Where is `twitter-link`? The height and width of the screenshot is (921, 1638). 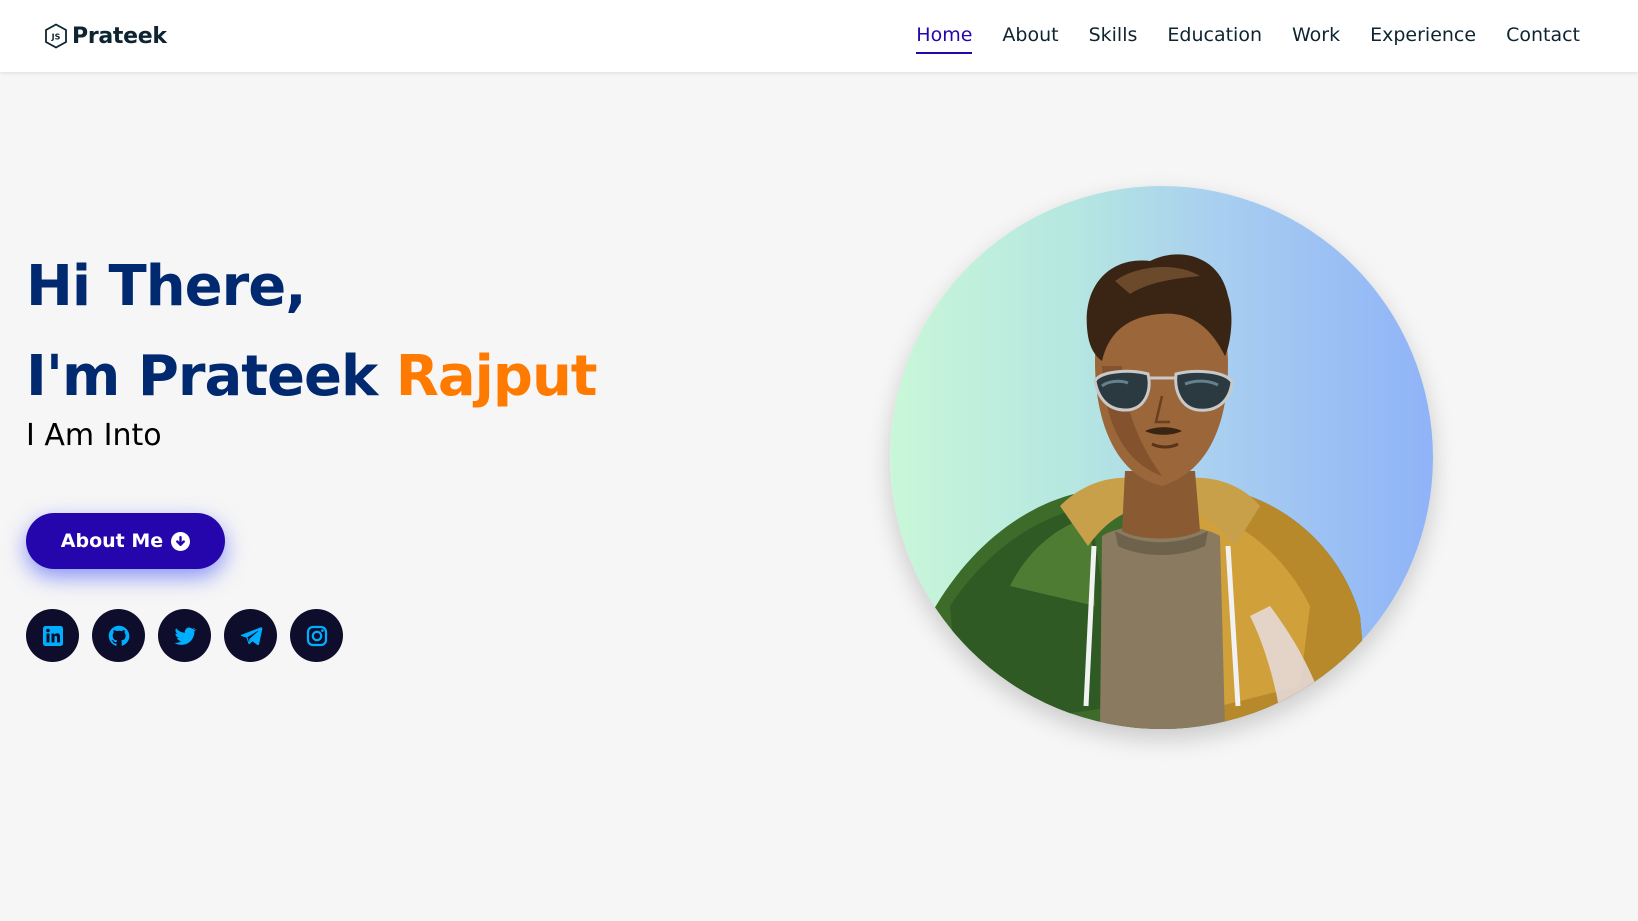 twitter-link is located at coordinates (184, 635).